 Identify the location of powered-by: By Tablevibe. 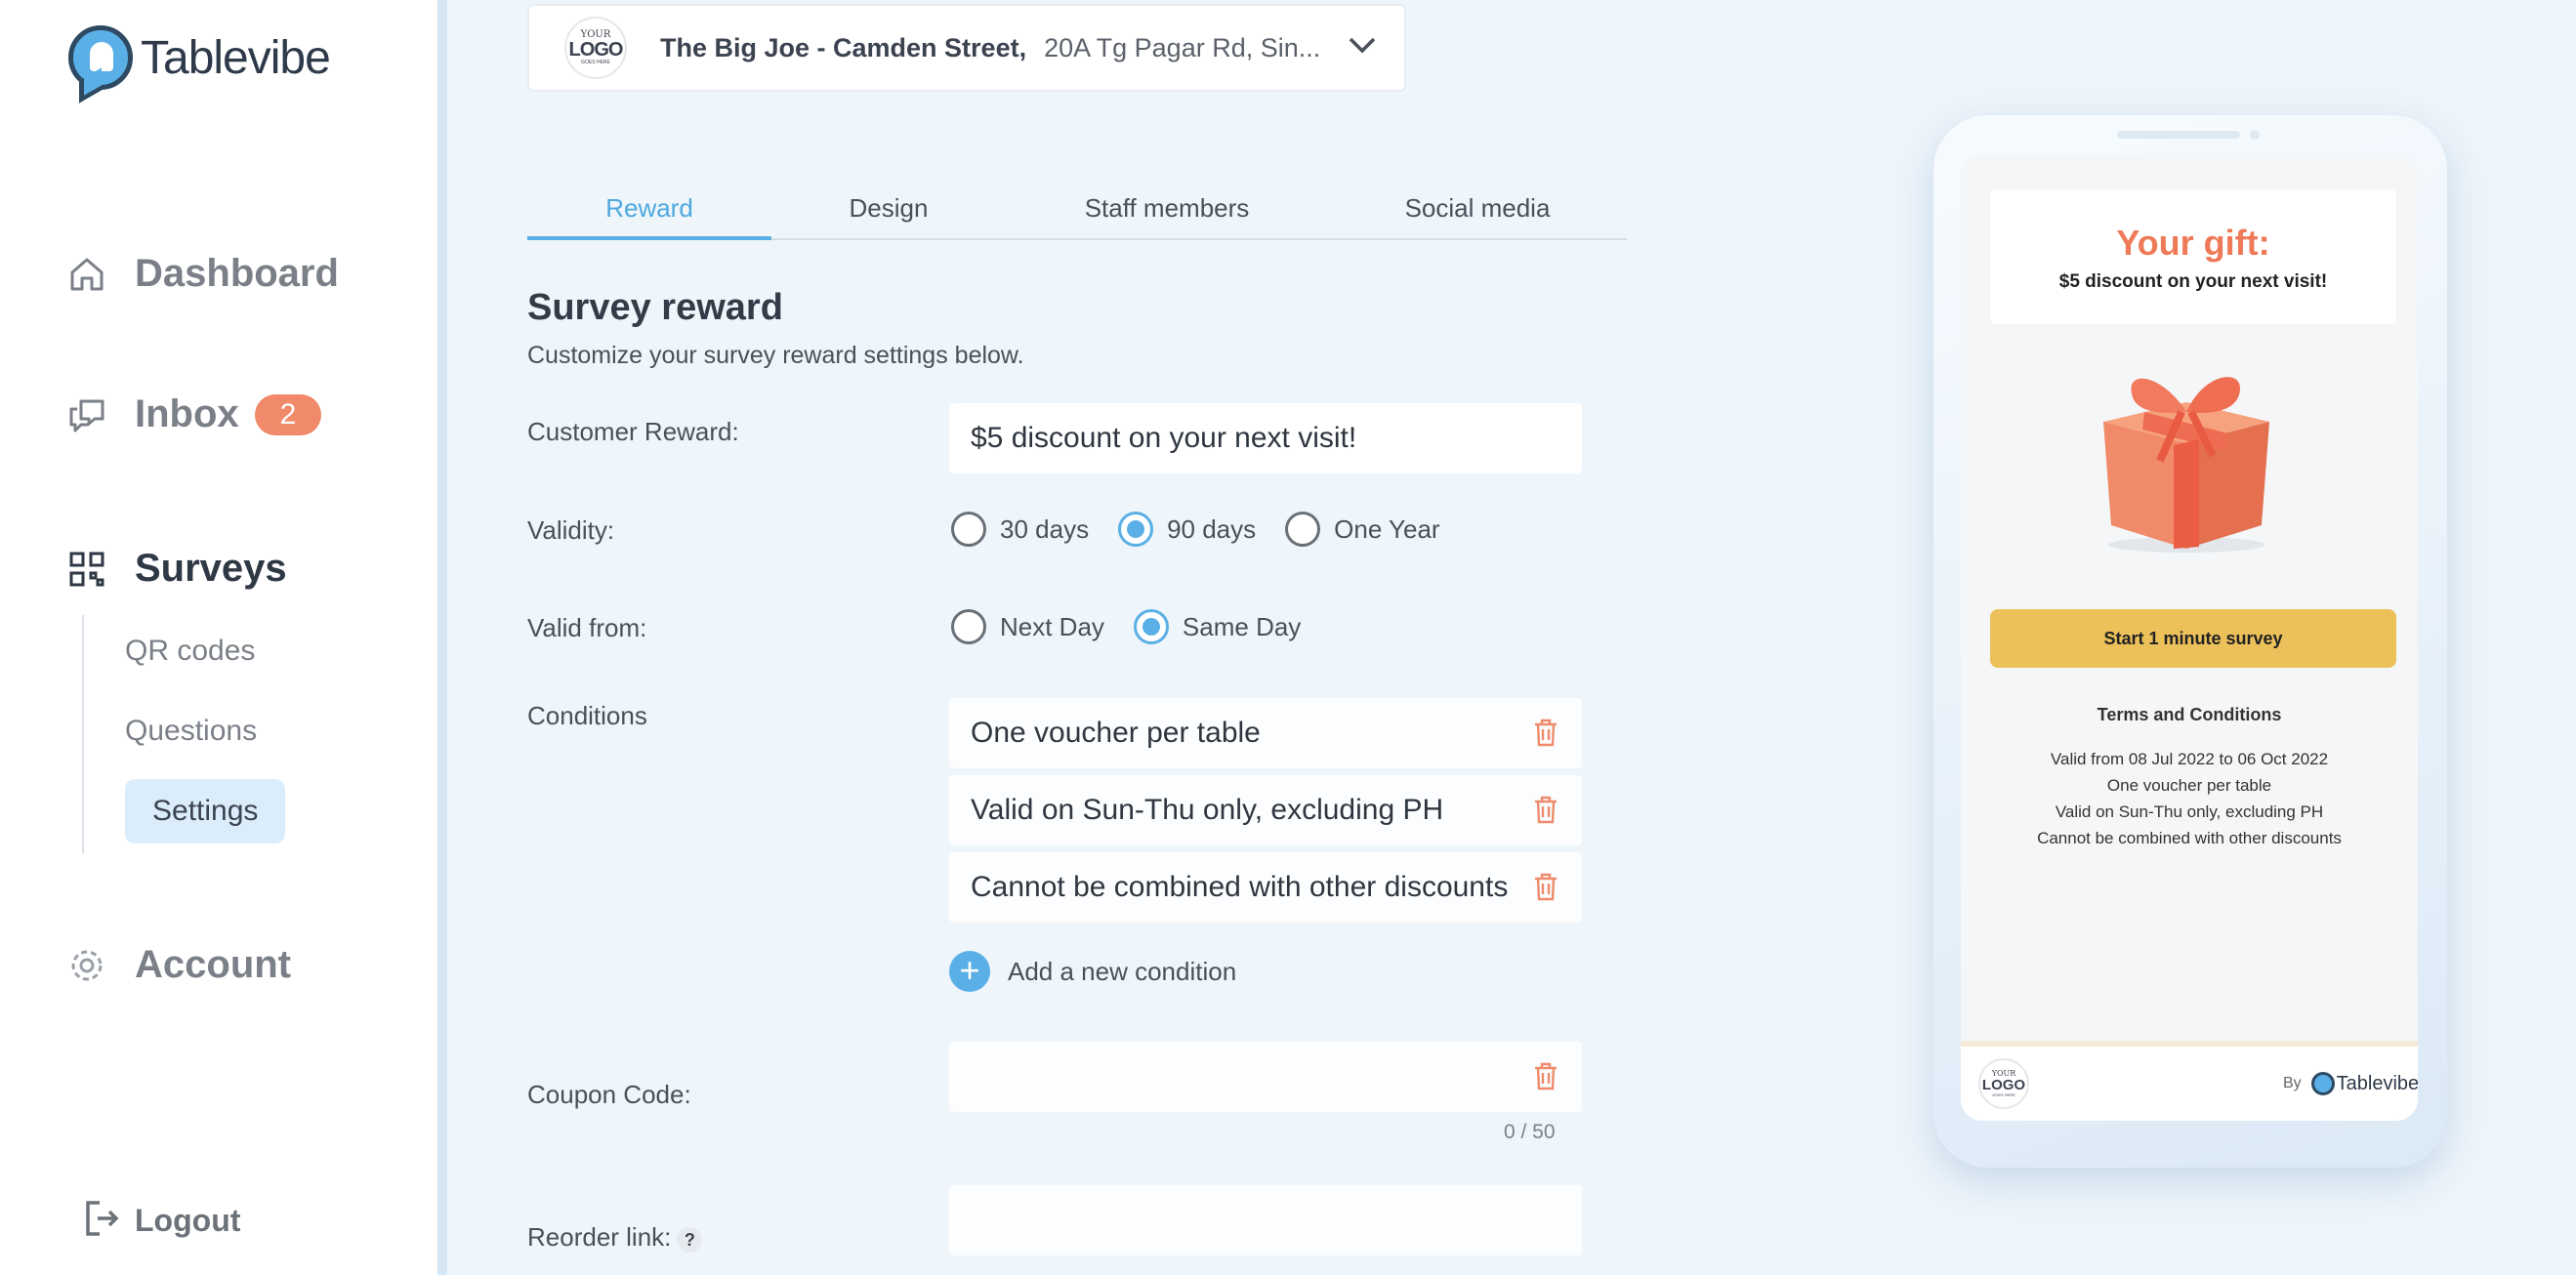
(2350, 1084).